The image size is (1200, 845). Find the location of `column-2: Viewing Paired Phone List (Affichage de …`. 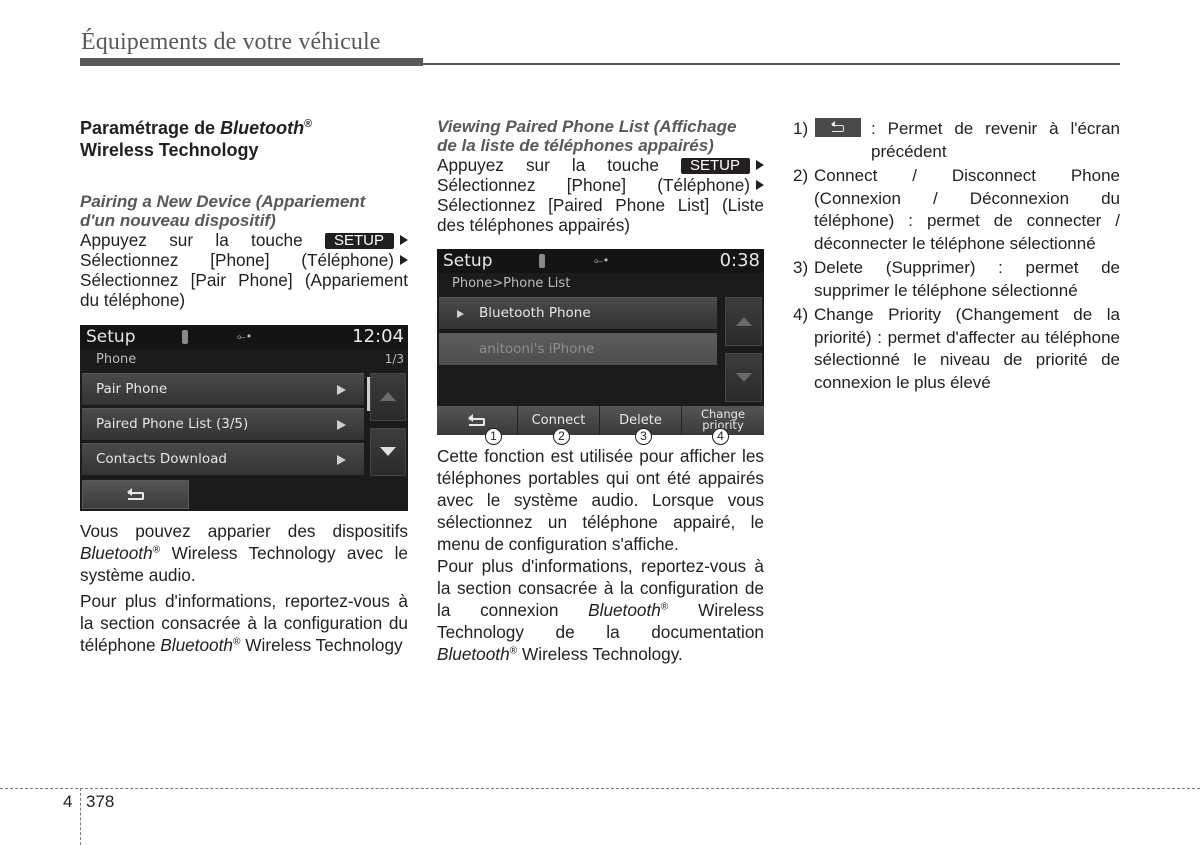

column-2: Viewing Paired Phone List (Affichage de … is located at coordinates (600, 176).